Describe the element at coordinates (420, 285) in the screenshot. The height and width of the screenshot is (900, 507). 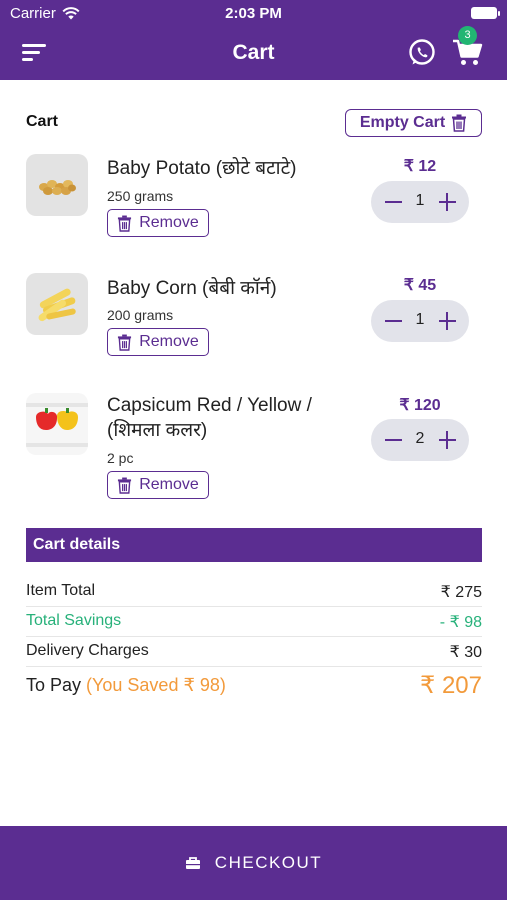
I see `product-price: ₹ 45` at that location.